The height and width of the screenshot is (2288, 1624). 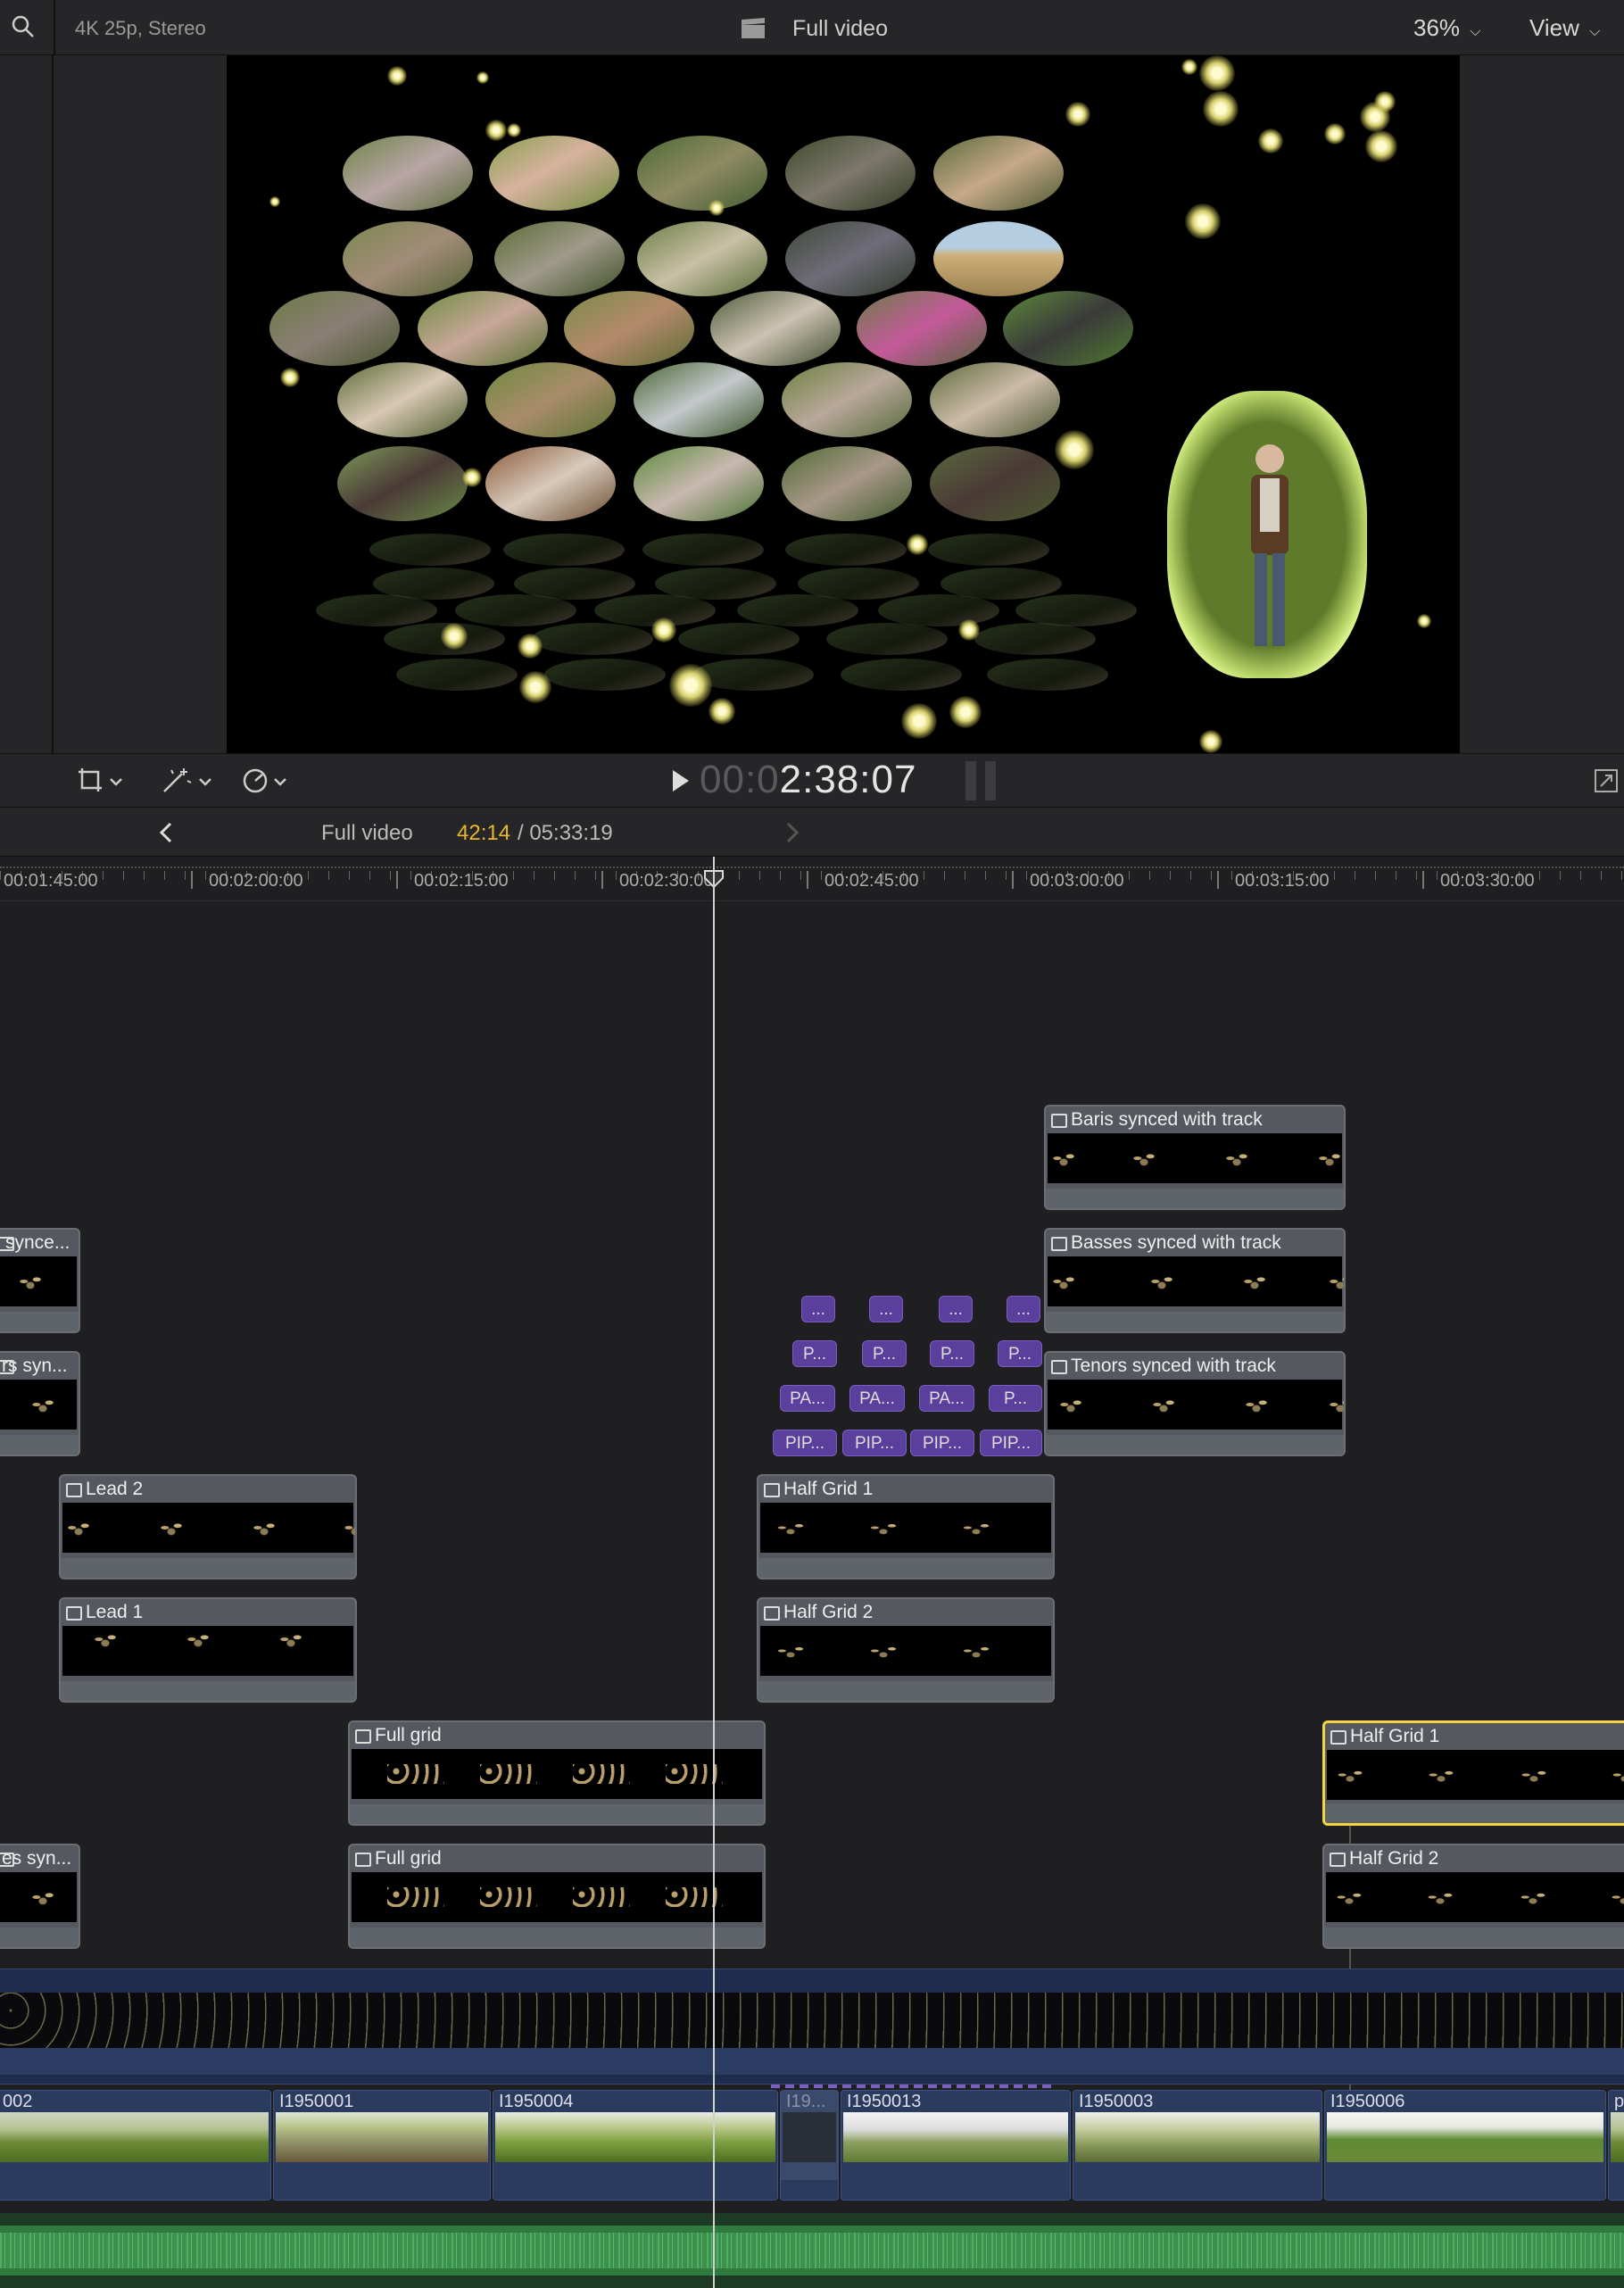 What do you see at coordinates (753, 28) in the screenshot?
I see `clapper-icon` at bounding box center [753, 28].